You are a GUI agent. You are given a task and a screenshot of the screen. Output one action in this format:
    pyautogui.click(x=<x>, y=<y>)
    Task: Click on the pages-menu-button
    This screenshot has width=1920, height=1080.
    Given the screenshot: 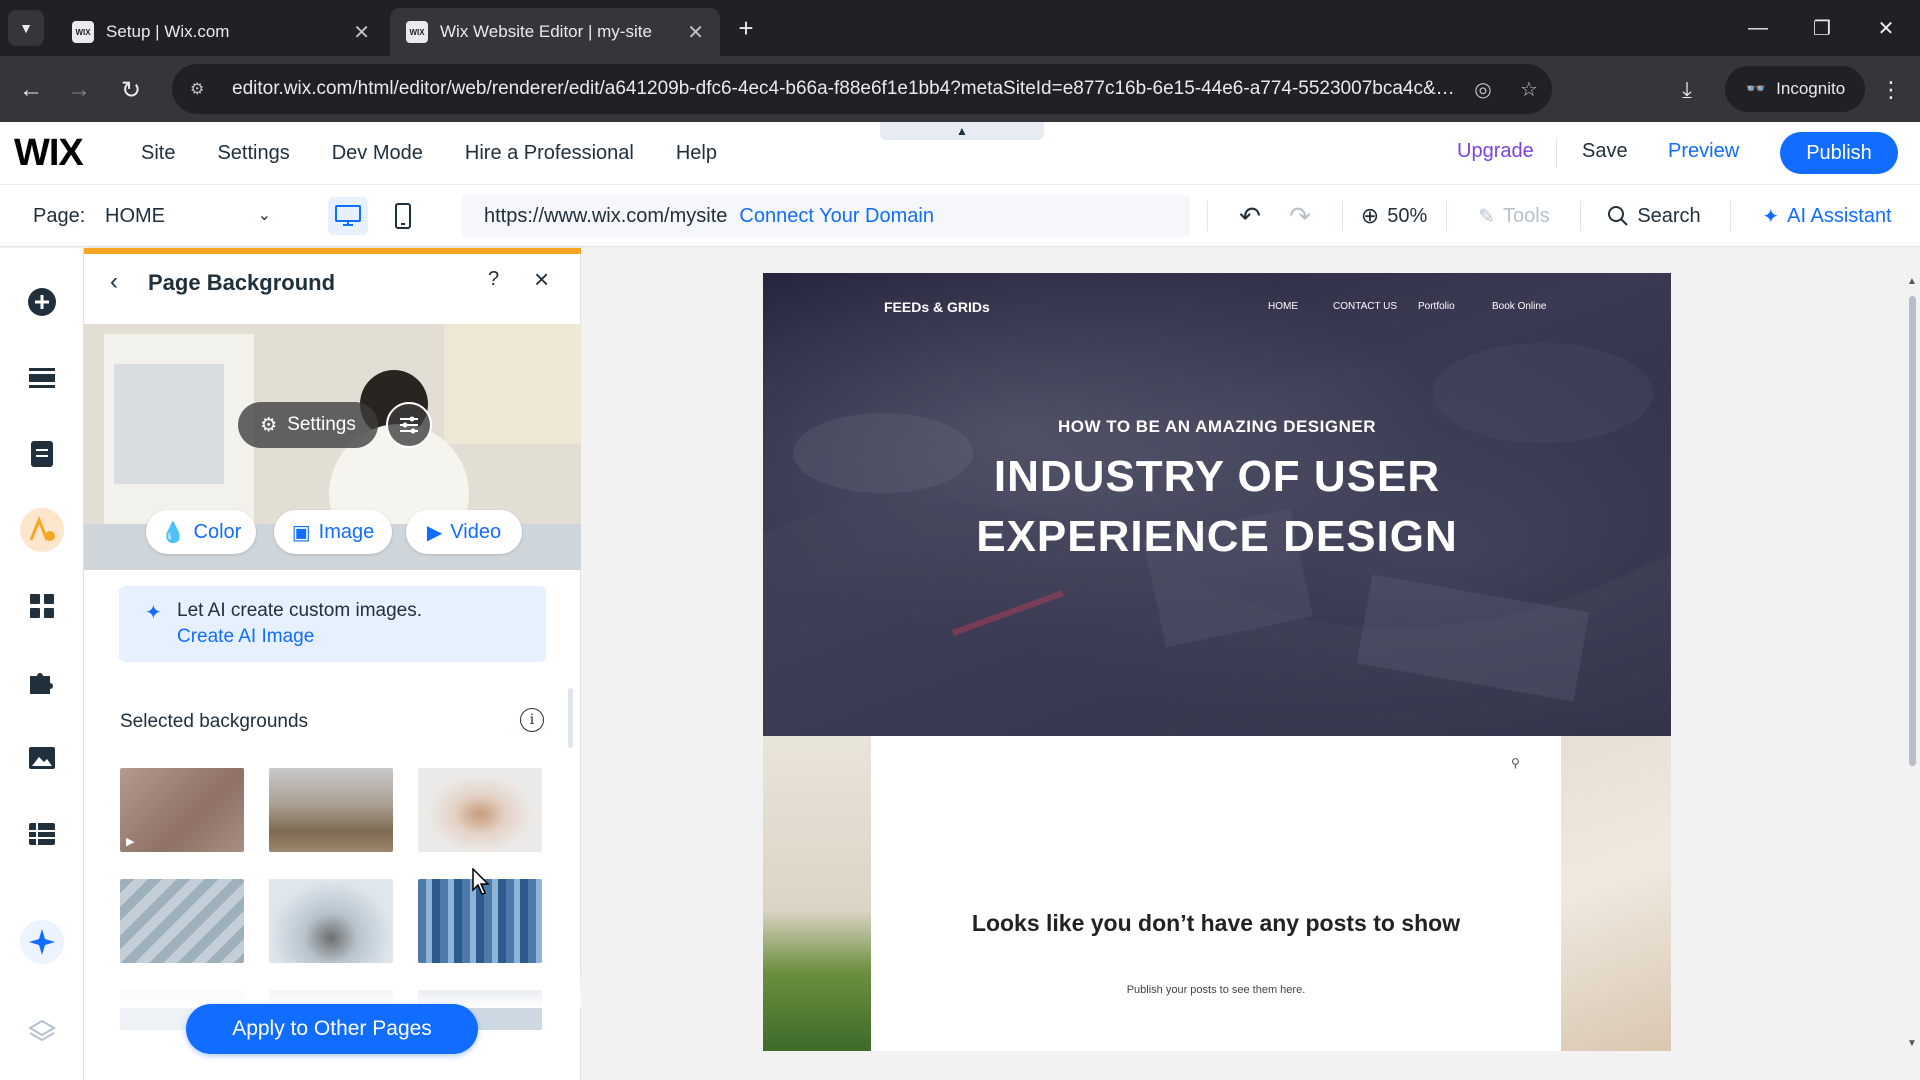 What is the action you would take?
    pyautogui.click(x=42, y=454)
    